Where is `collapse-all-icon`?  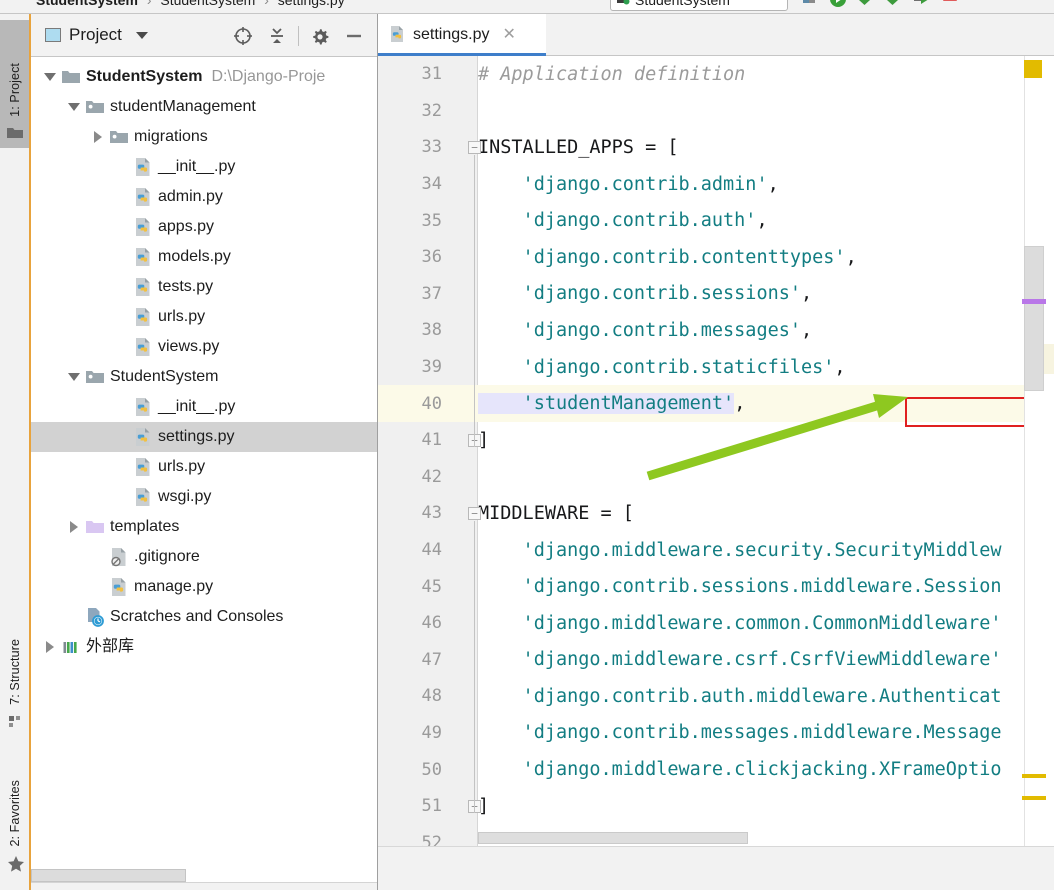
collapse-all-icon is located at coordinates (277, 36).